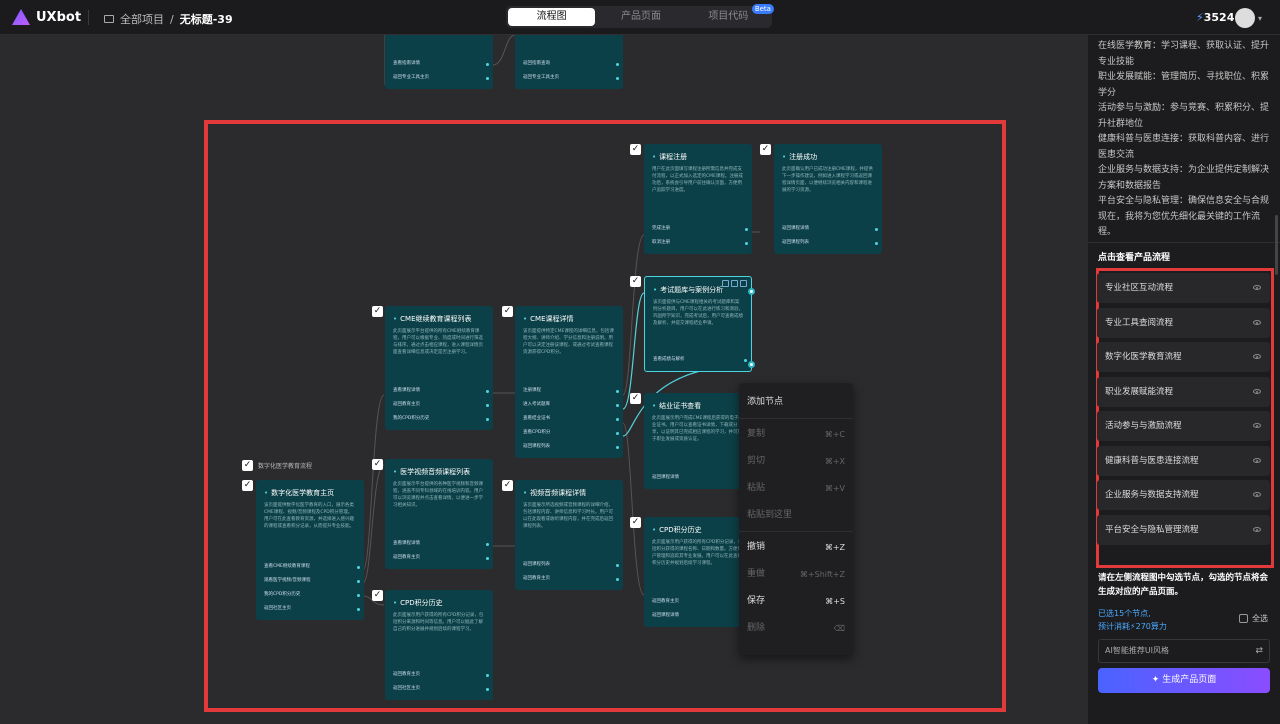  Describe the element at coordinates (571, 419) in the screenshot. I see `node-action: 查看结业证书` at that location.